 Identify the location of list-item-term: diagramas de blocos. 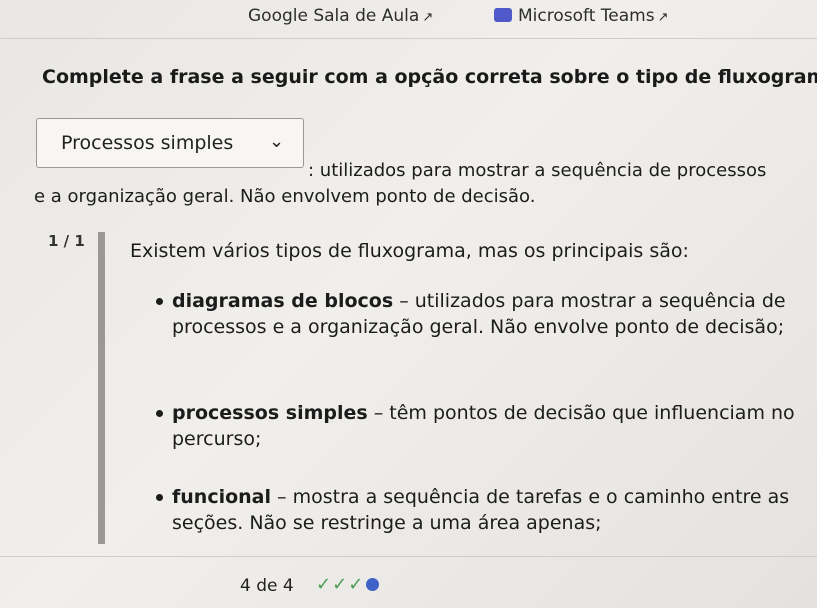
(283, 301).